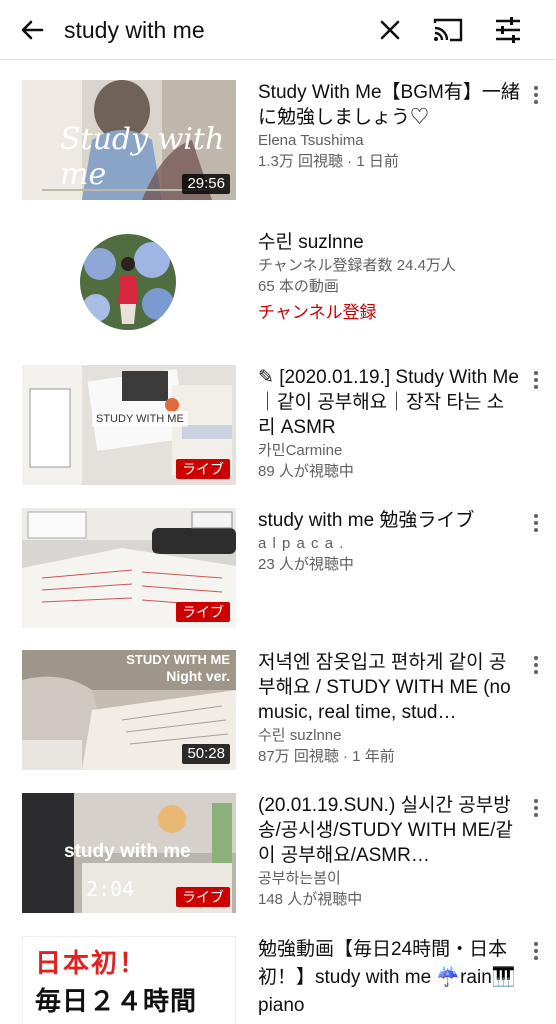 The height and width of the screenshot is (1024, 556). What do you see at coordinates (311, 140) in the screenshot?
I see `channel-name: Elena Tsushima` at bounding box center [311, 140].